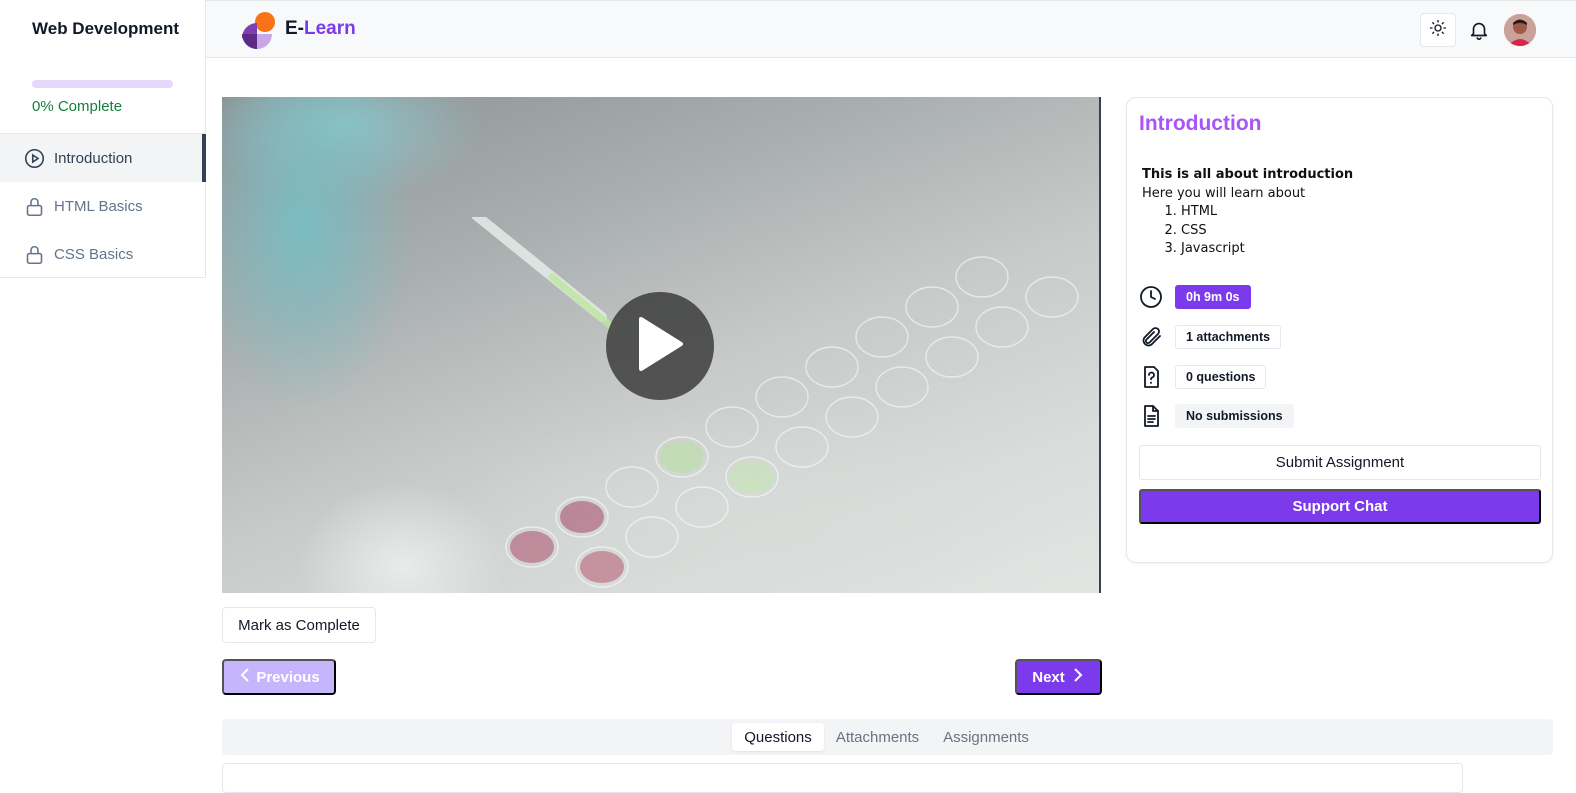 This screenshot has width=1576, height=793. Describe the element at coordinates (1267, 231) in the screenshot. I see `topic-item: CSS` at that location.